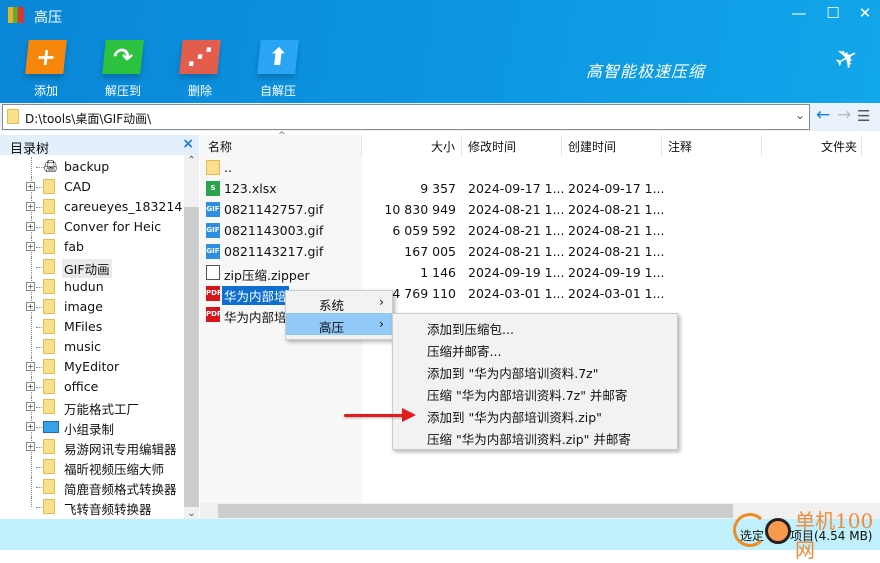 The width and height of the screenshot is (880, 563). Describe the element at coordinates (823, 115) in the screenshot. I see `back-arrow-icon: ←` at that location.